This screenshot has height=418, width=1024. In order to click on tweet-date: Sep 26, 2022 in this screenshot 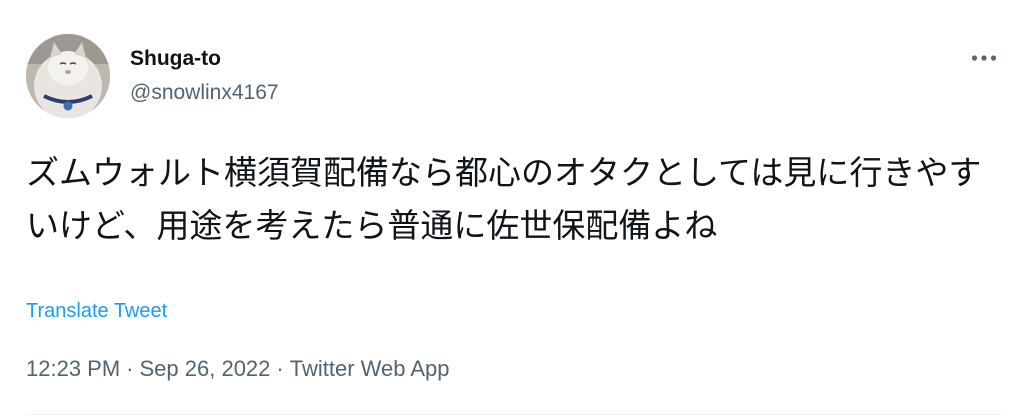, I will do `click(205, 368)`.